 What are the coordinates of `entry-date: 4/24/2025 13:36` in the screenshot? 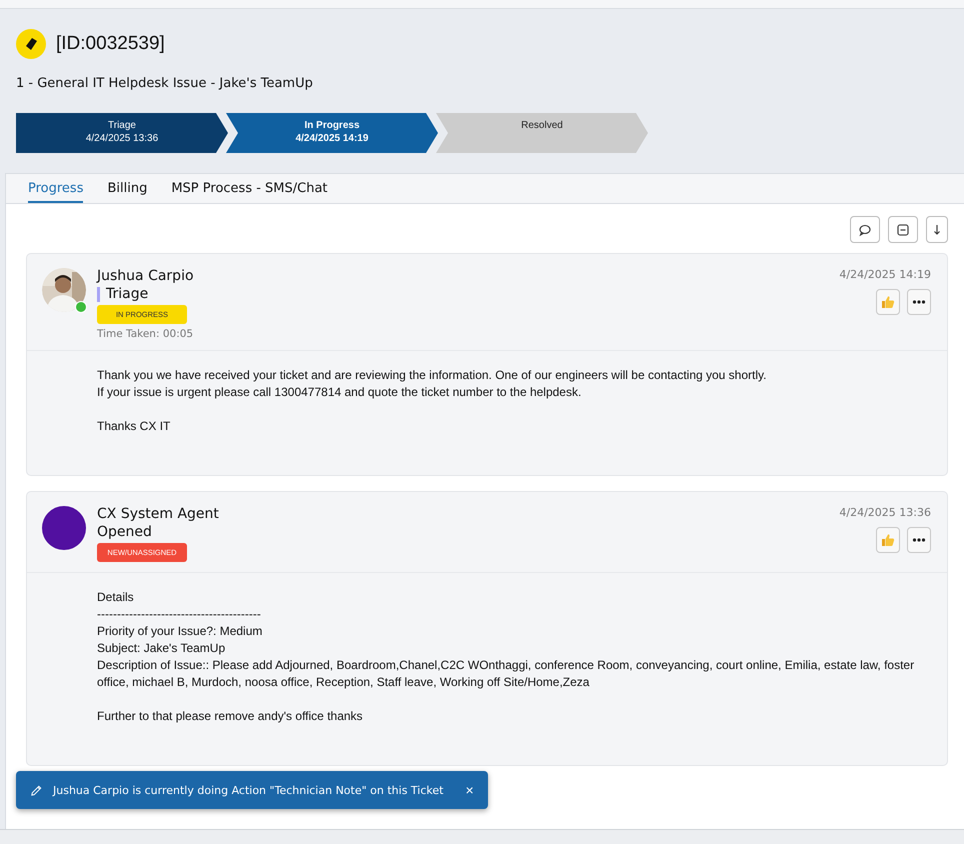 It's located at (885, 512).